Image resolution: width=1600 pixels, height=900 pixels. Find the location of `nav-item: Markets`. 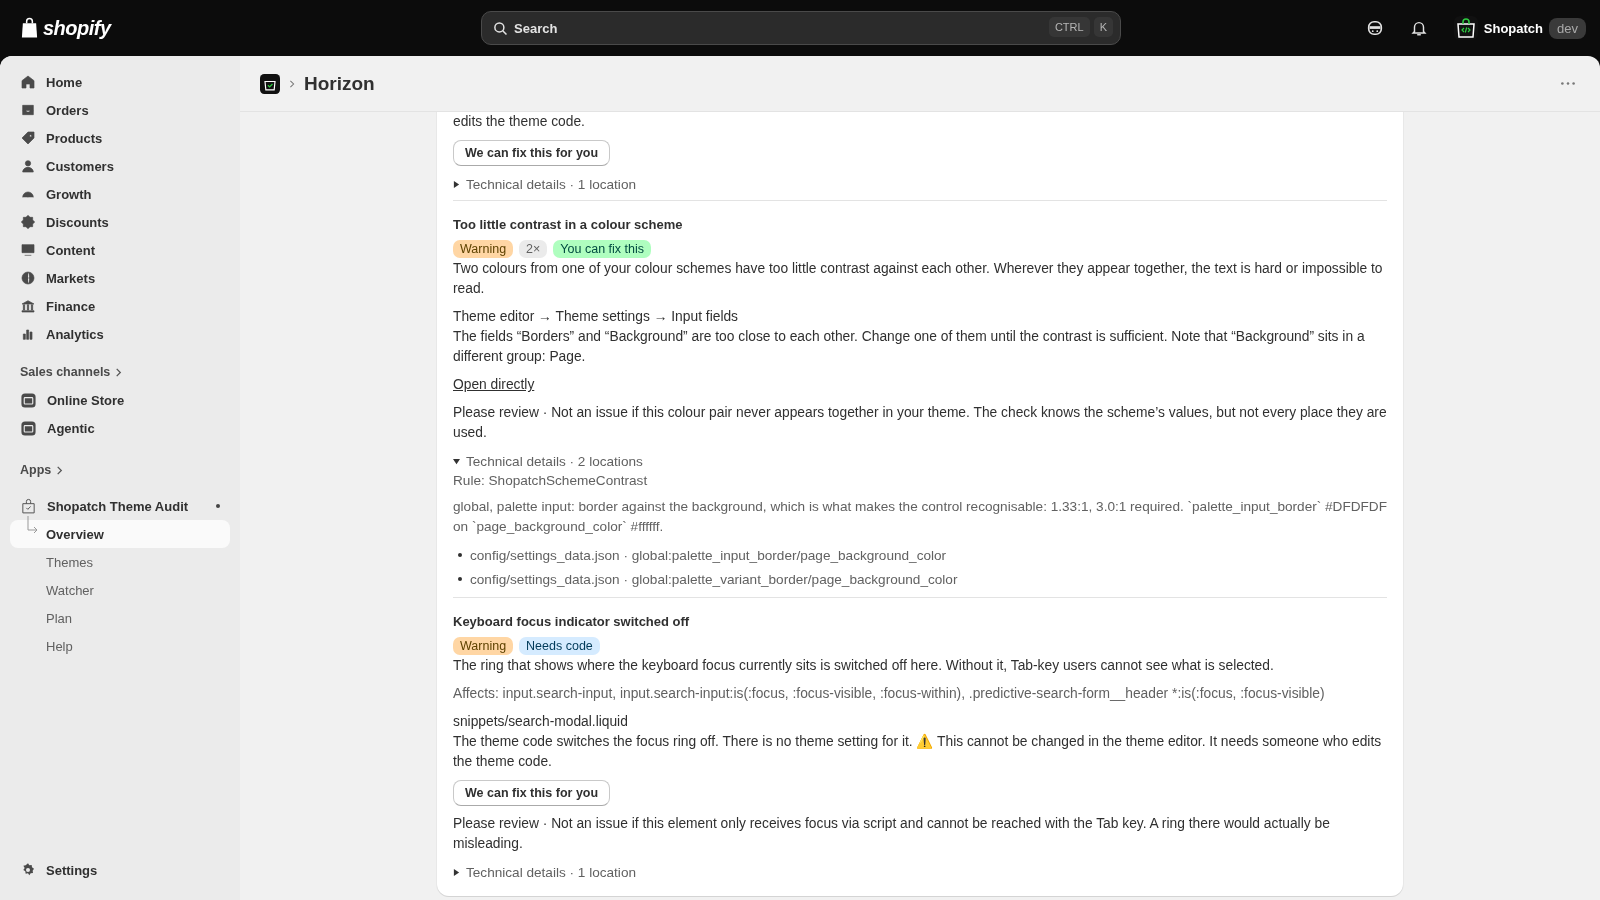

nav-item: Markets is located at coordinates (120, 278).